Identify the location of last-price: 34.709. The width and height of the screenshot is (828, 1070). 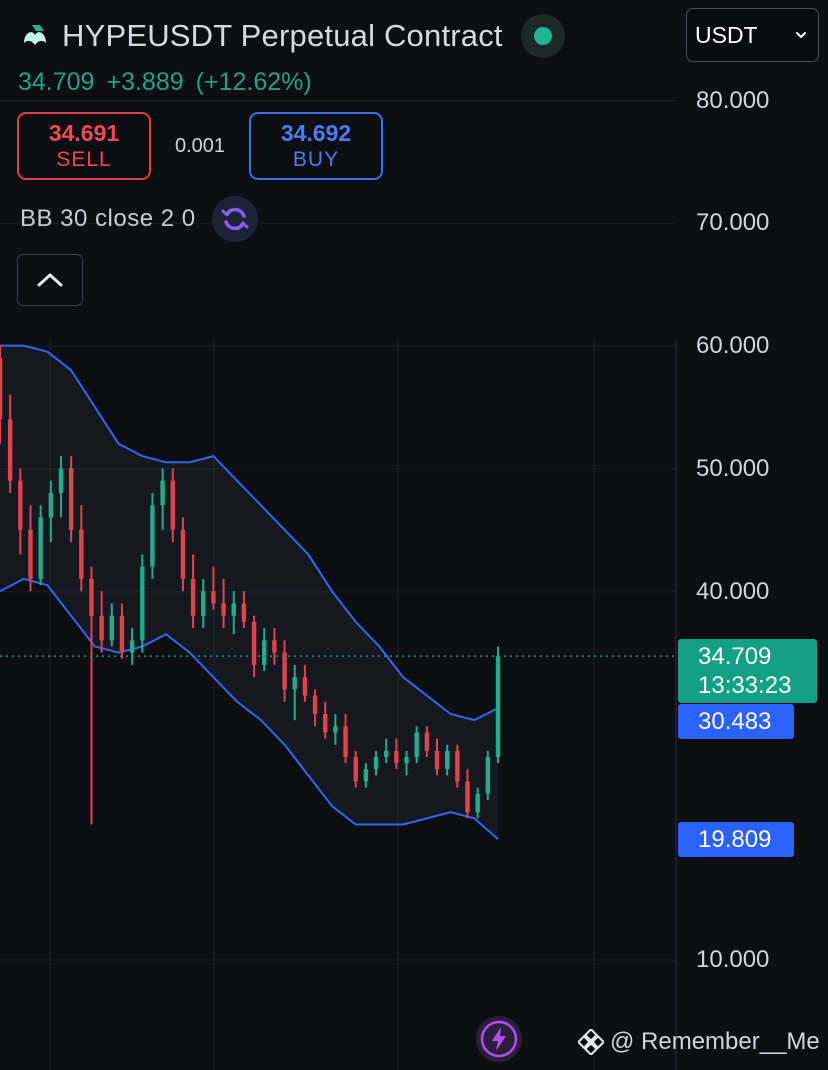
(56, 82).